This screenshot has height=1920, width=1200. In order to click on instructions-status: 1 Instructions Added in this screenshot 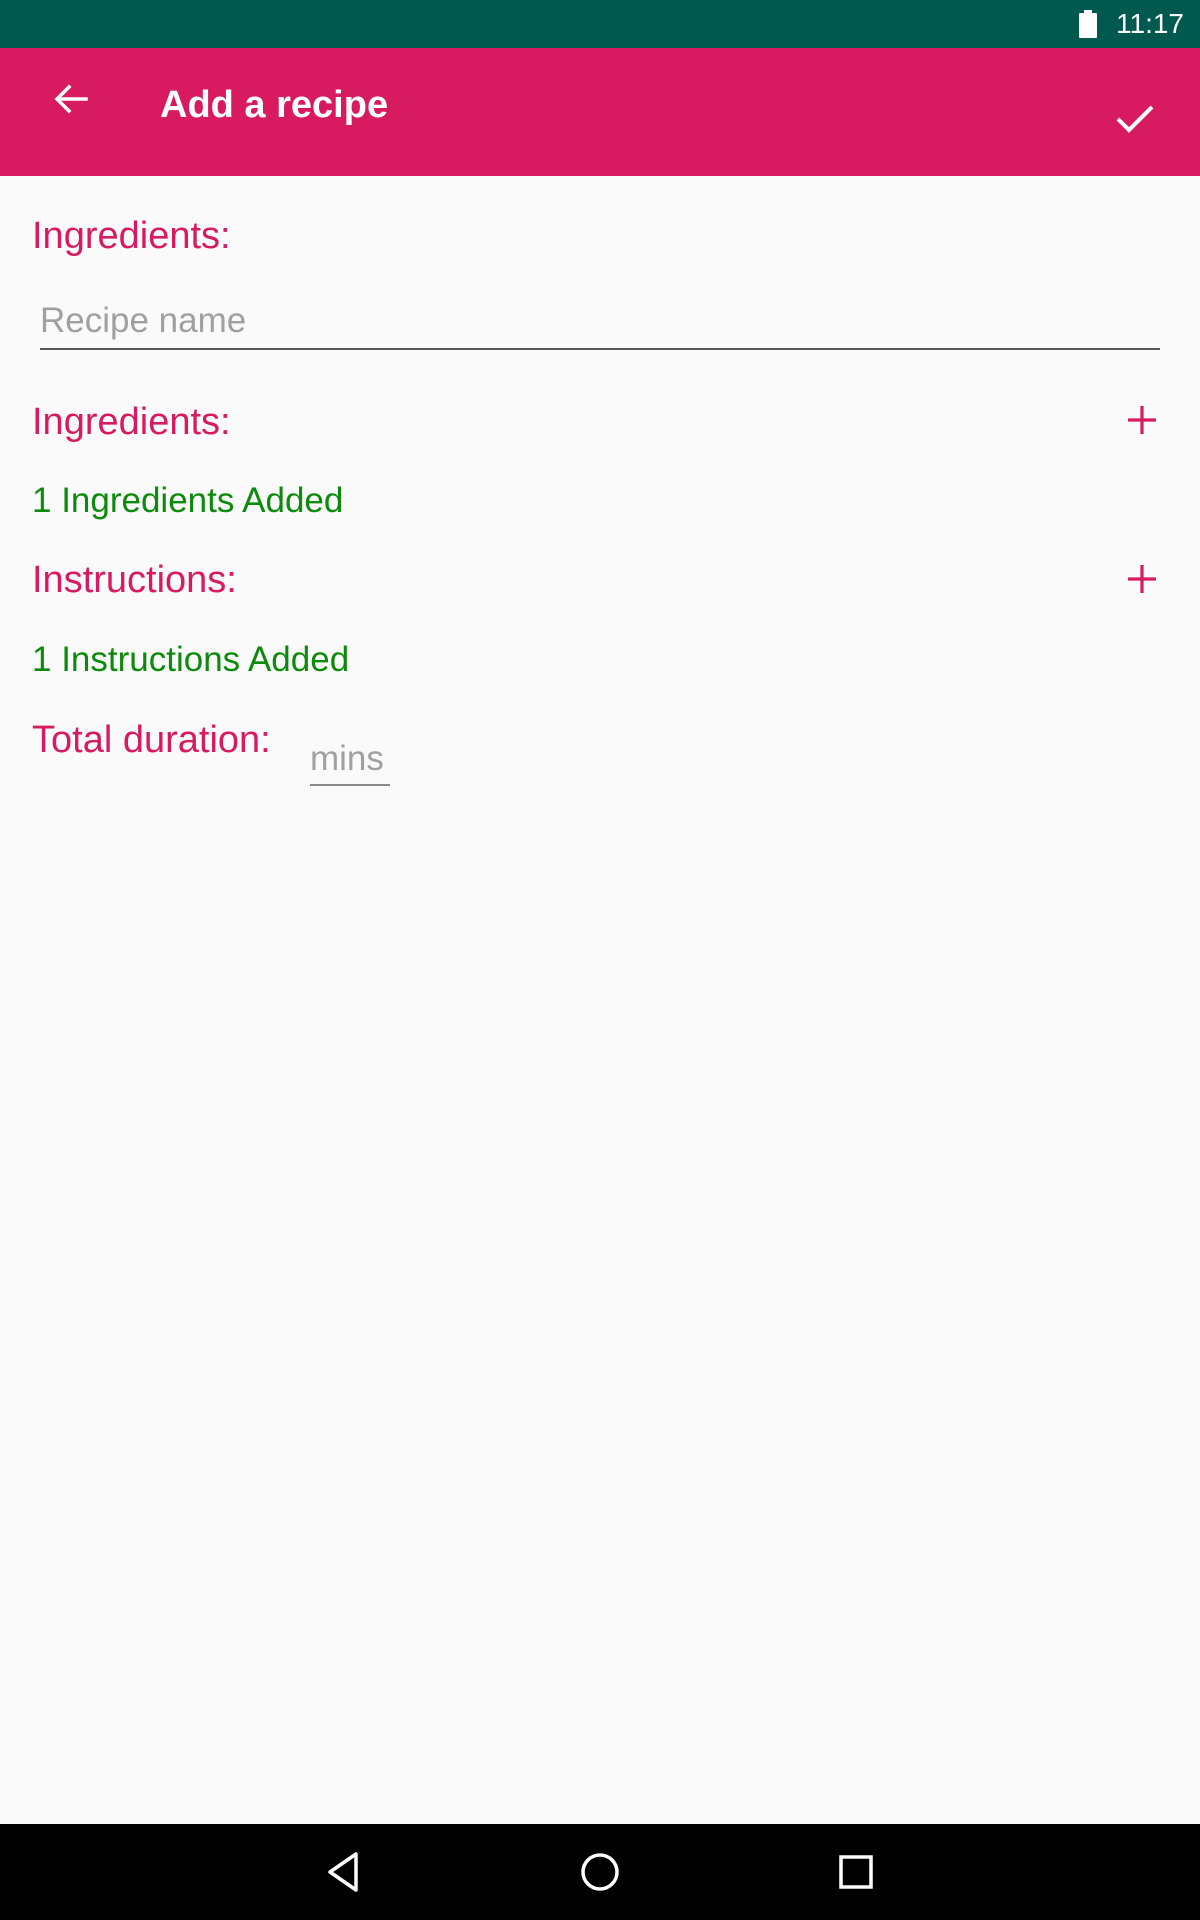, I will do `click(191, 659)`.